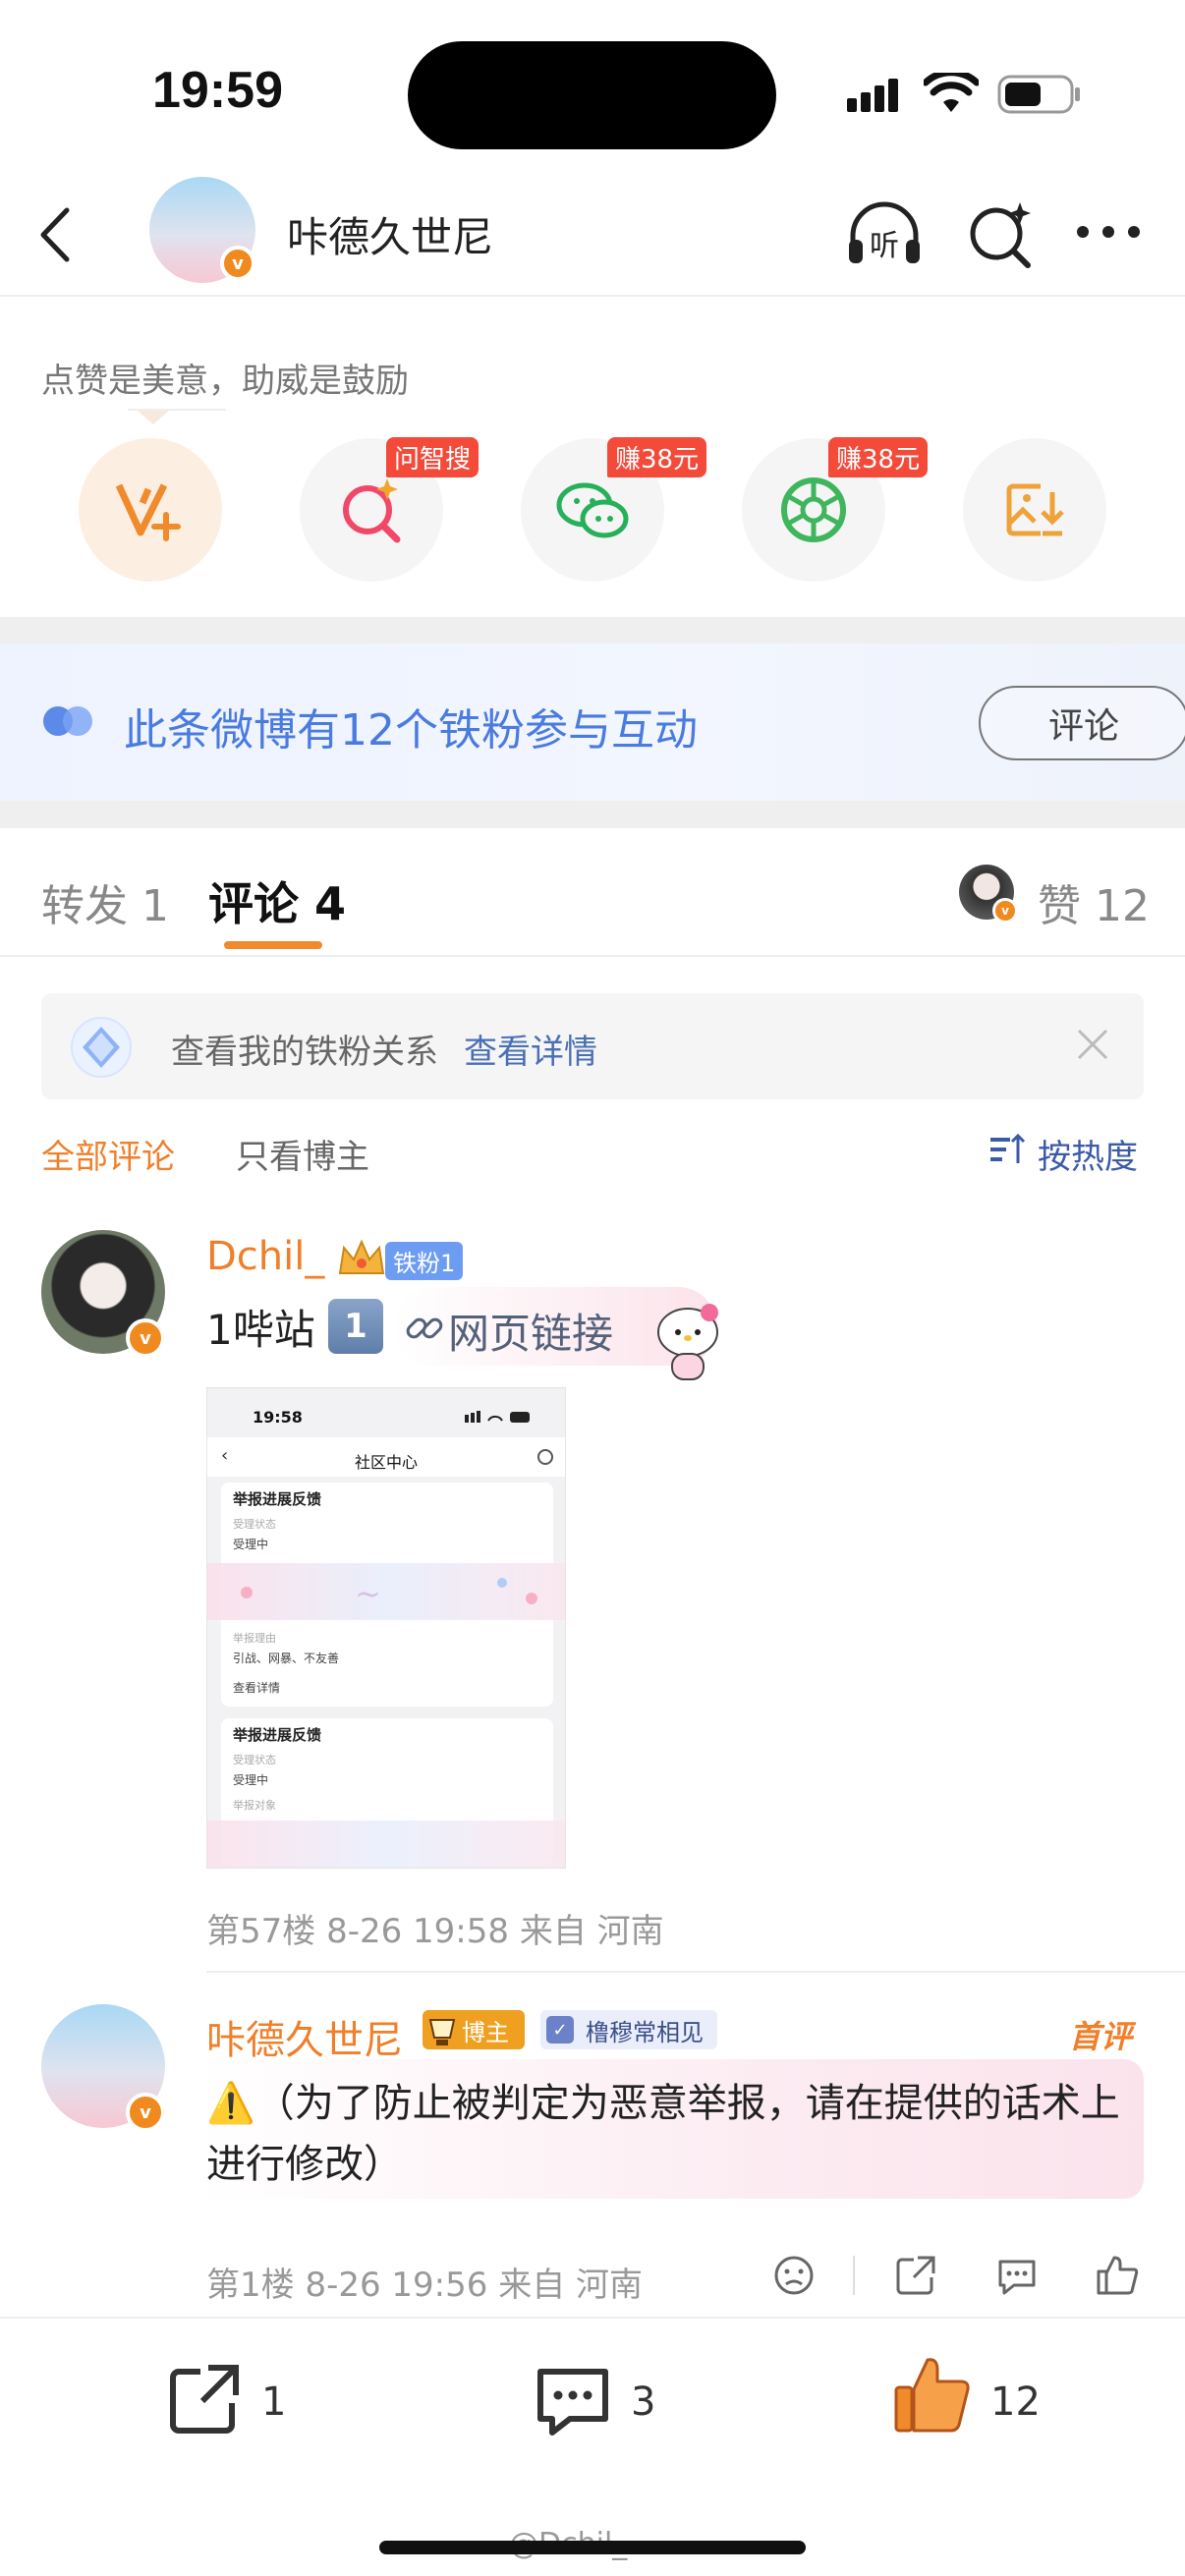 Image resolution: width=1185 pixels, height=2576 pixels. What do you see at coordinates (1040, 96) in the screenshot?
I see `battery-icon` at bounding box center [1040, 96].